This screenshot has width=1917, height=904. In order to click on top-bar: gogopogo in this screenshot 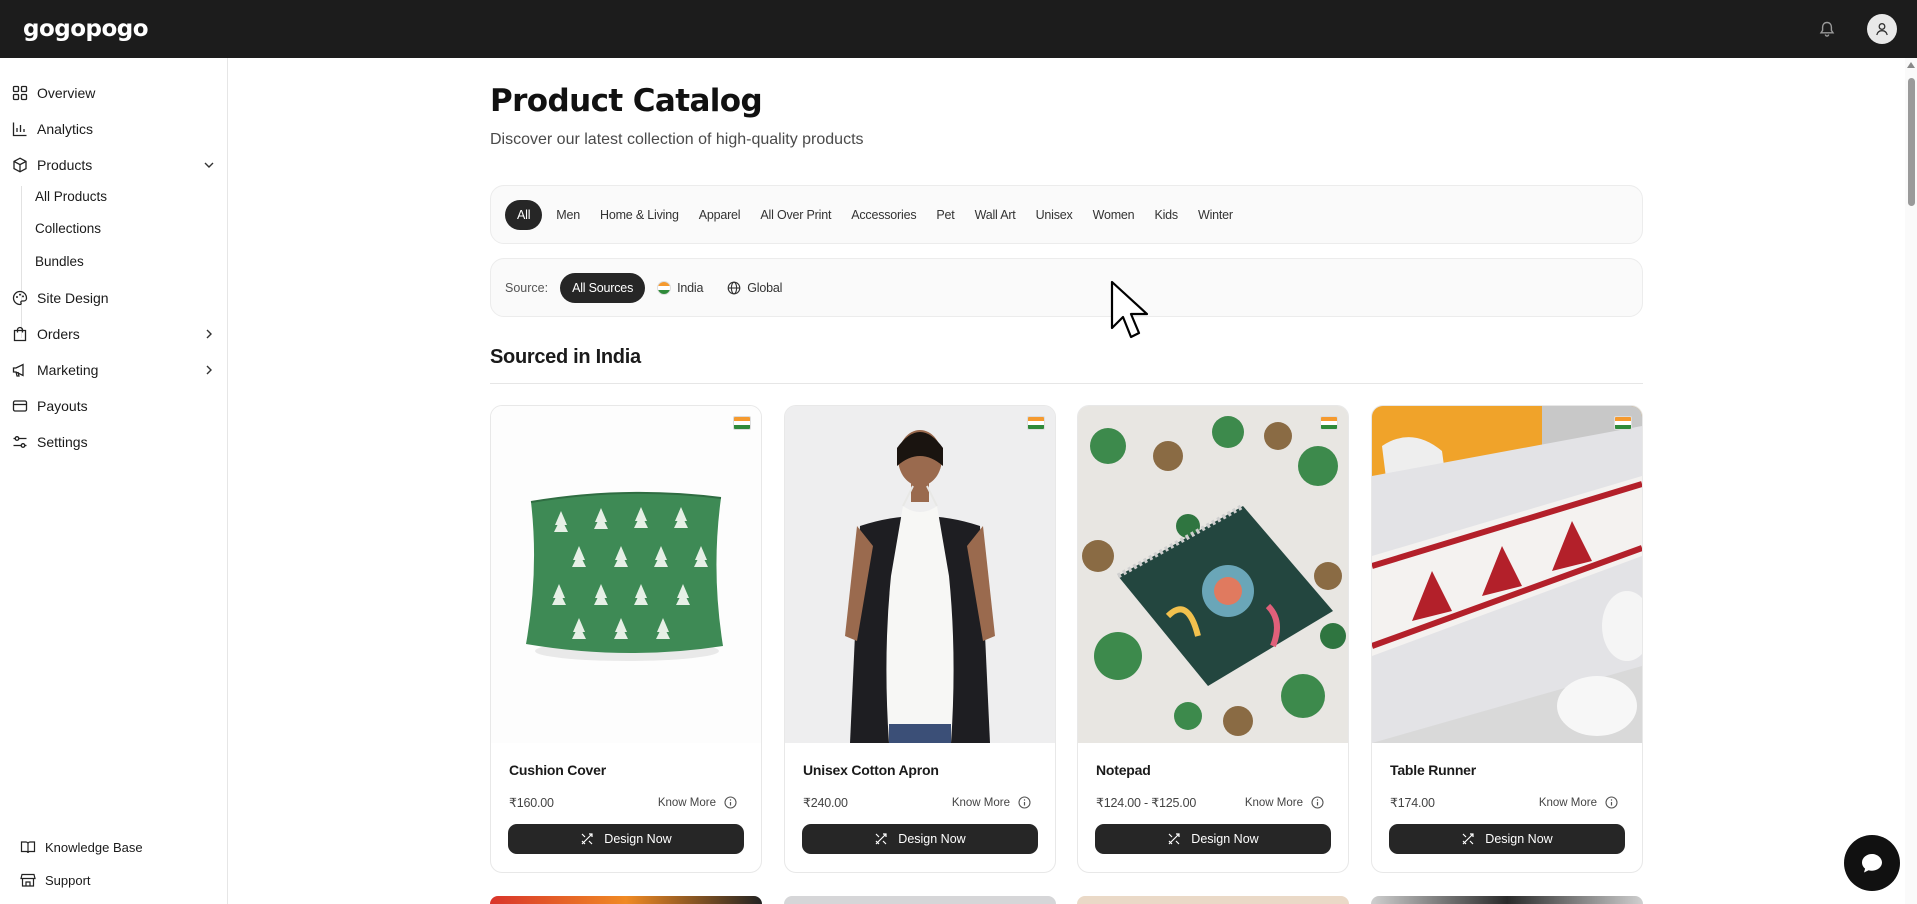, I will do `click(958, 29)`.